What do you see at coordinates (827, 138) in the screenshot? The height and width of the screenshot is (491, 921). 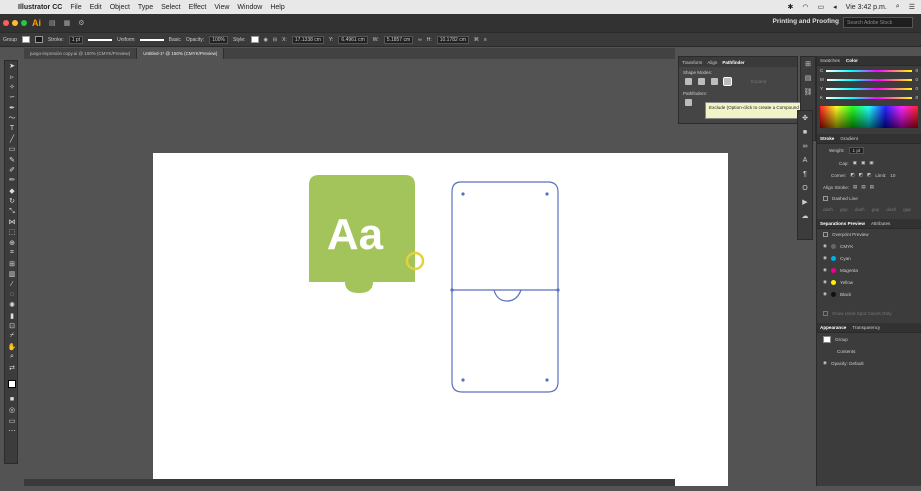 I see `tab-stroke: Stroke` at bounding box center [827, 138].